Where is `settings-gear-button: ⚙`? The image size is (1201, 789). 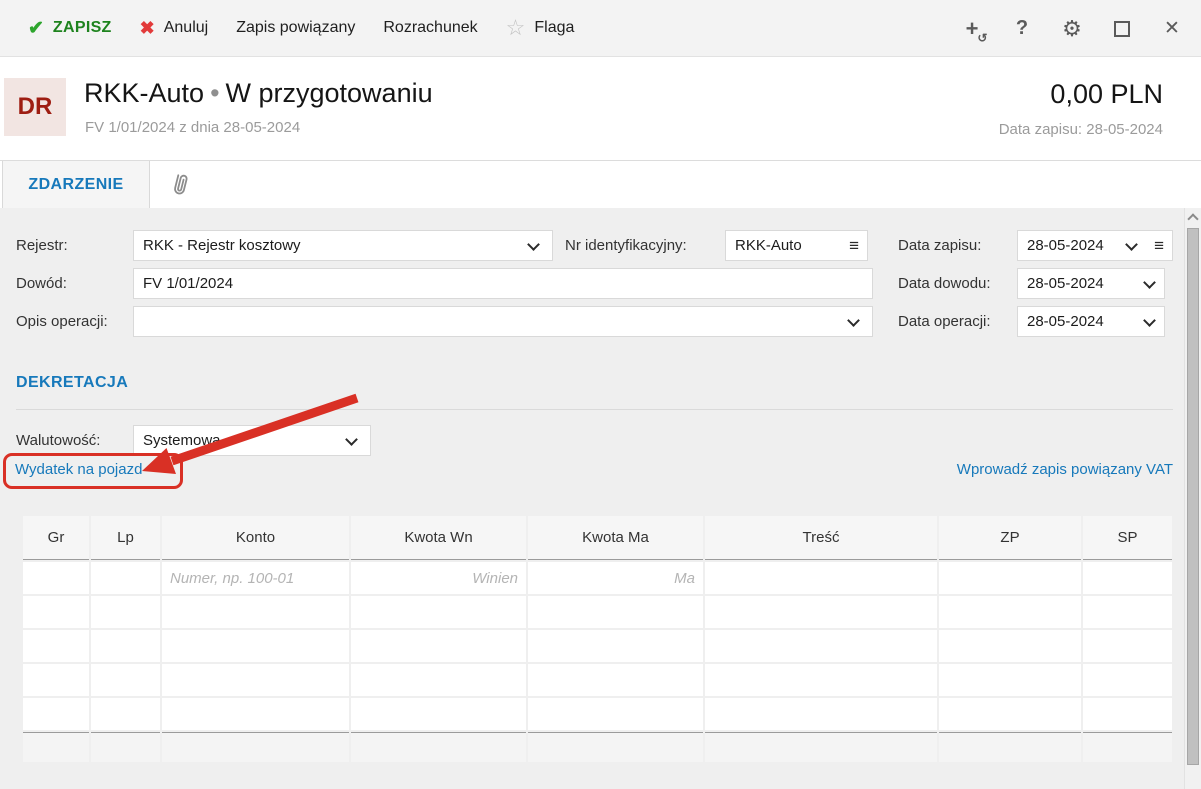 settings-gear-button: ⚙ is located at coordinates (1072, 29).